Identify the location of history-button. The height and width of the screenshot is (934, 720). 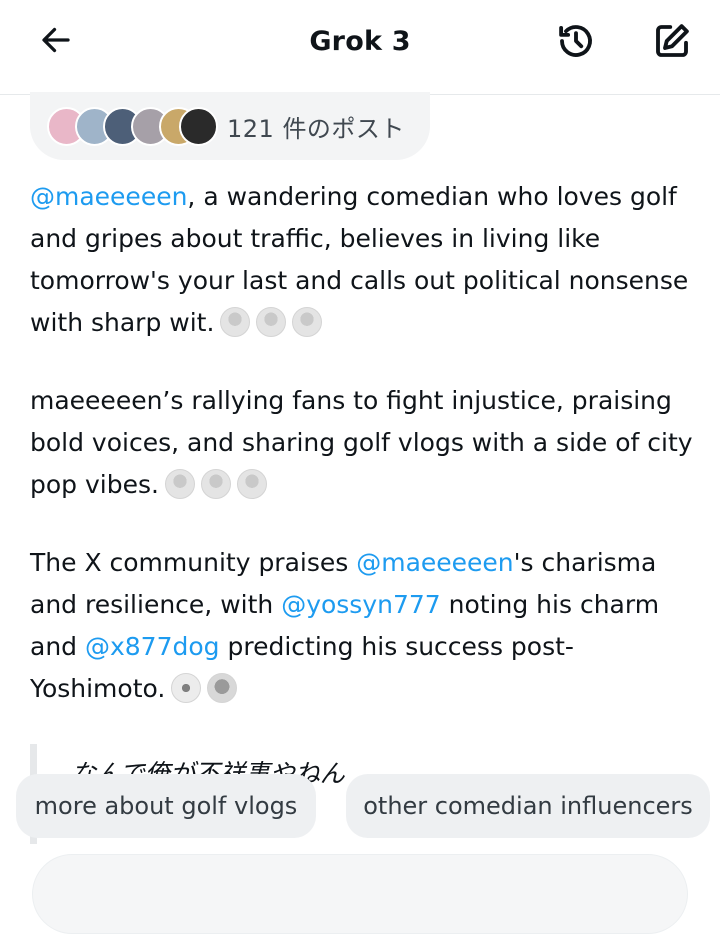
(576, 41).